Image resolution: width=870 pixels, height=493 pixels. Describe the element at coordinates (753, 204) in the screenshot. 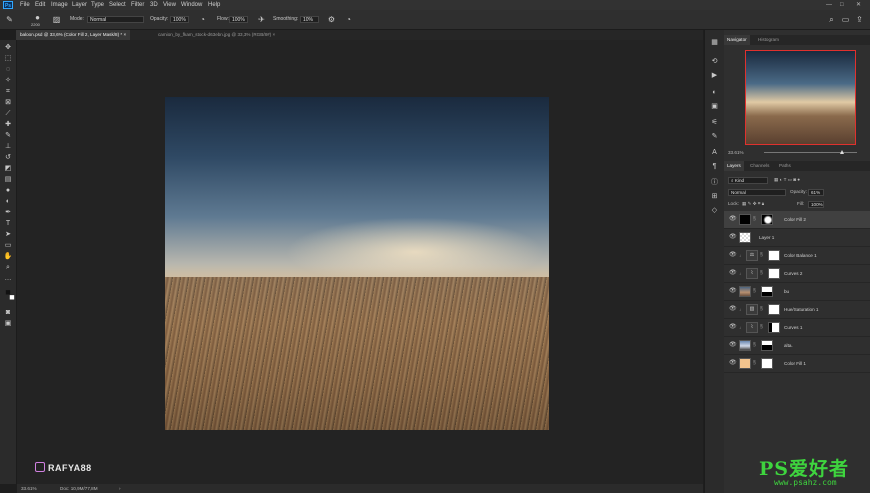

I see `lock-icons: ▦ ✎ ✥ ⌗ 🔒︎` at that location.